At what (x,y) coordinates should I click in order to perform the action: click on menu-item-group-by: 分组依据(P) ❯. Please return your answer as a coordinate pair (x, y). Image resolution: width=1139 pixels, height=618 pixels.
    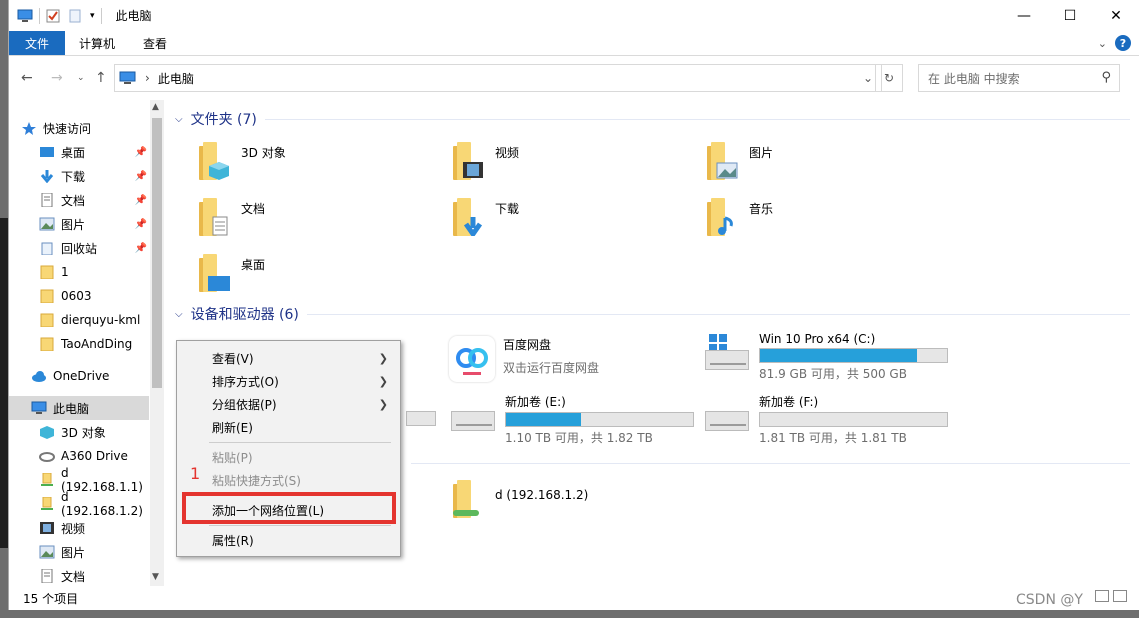
    Looking at the image, I should click on (288, 404).